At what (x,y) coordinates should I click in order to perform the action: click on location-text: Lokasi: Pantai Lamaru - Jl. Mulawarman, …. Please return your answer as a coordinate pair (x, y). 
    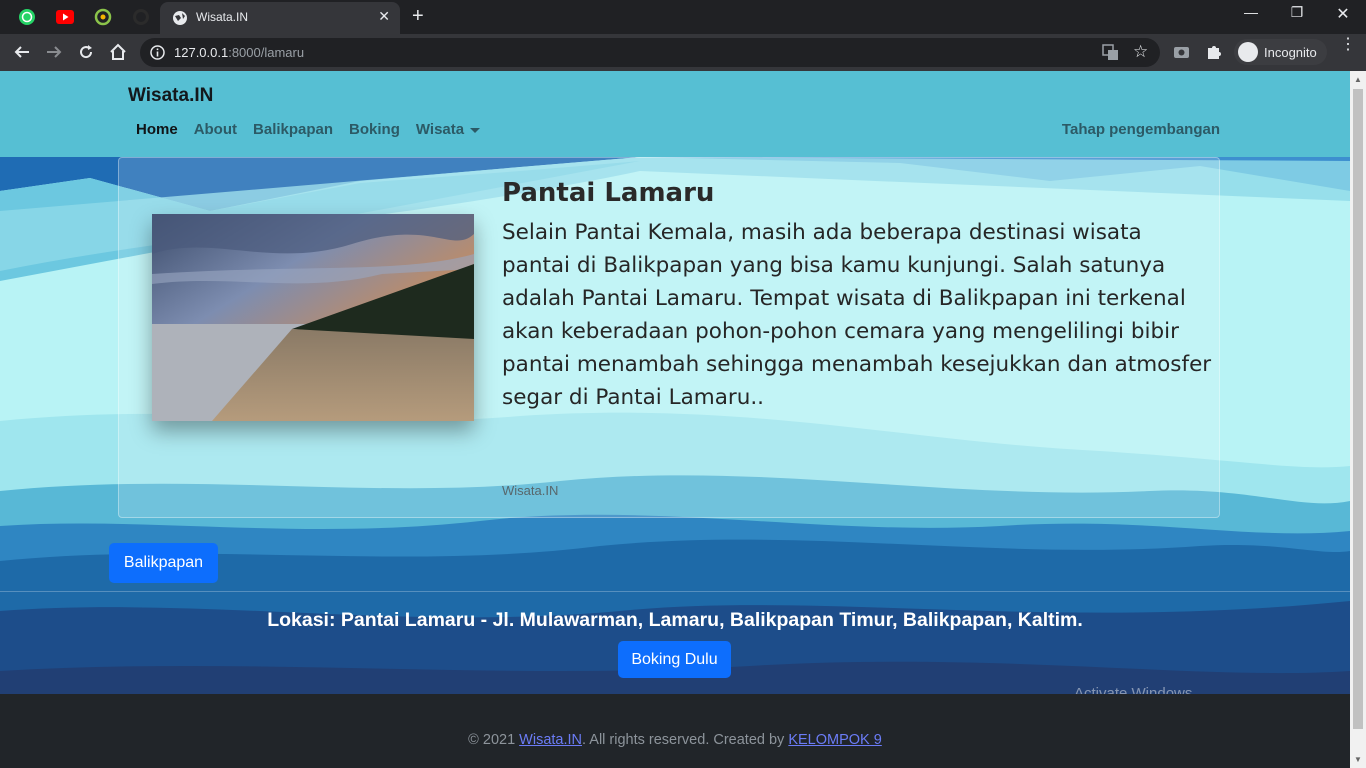
    Looking at the image, I should click on (675, 620).